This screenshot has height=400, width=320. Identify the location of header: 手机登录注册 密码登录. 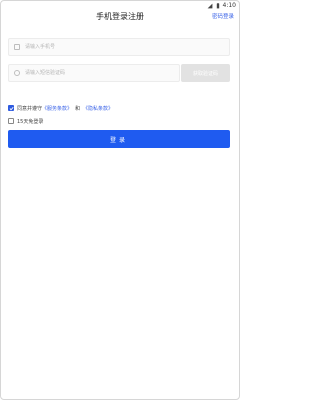
(120, 16).